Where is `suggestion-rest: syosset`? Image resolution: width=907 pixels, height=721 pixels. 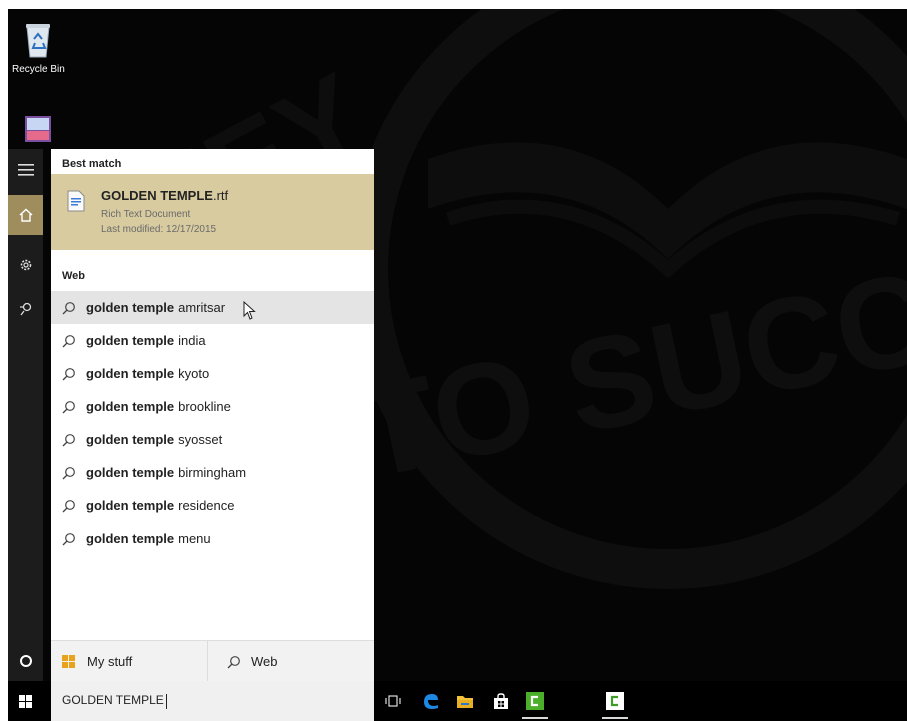 suggestion-rest: syosset is located at coordinates (200, 439).